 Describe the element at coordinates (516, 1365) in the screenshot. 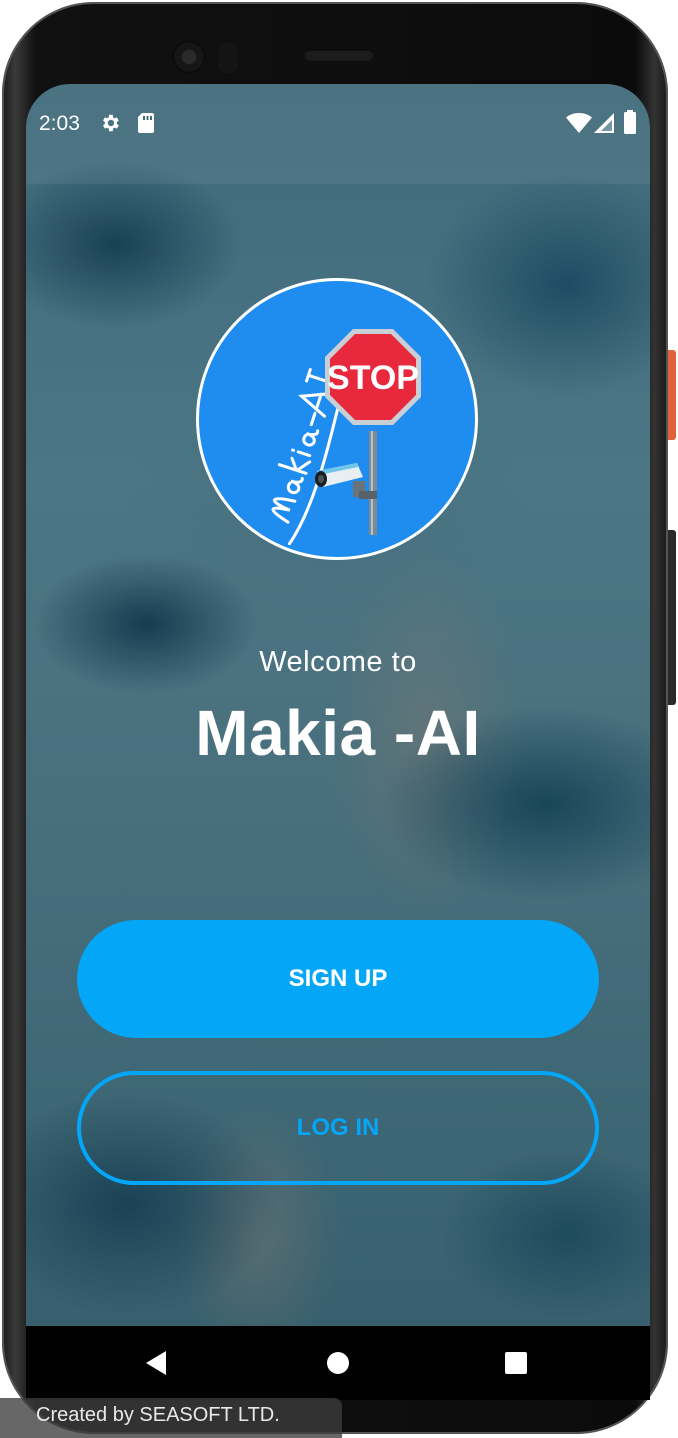

I see `recents-icon` at that location.